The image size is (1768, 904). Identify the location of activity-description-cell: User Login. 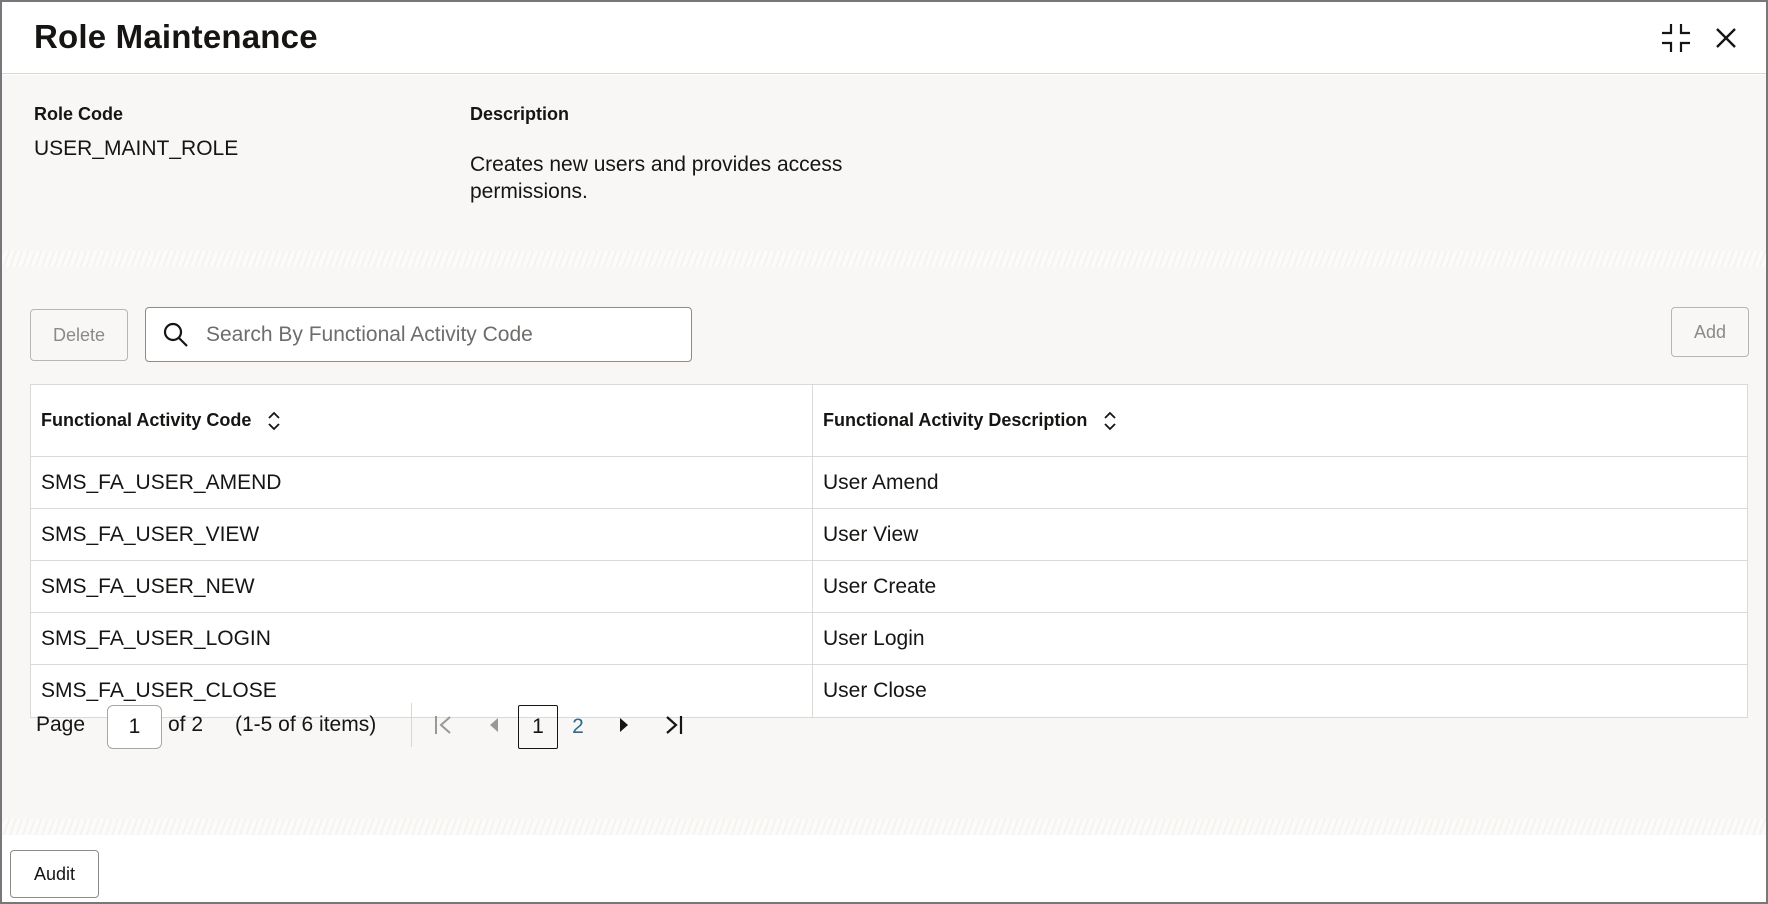
(874, 638).